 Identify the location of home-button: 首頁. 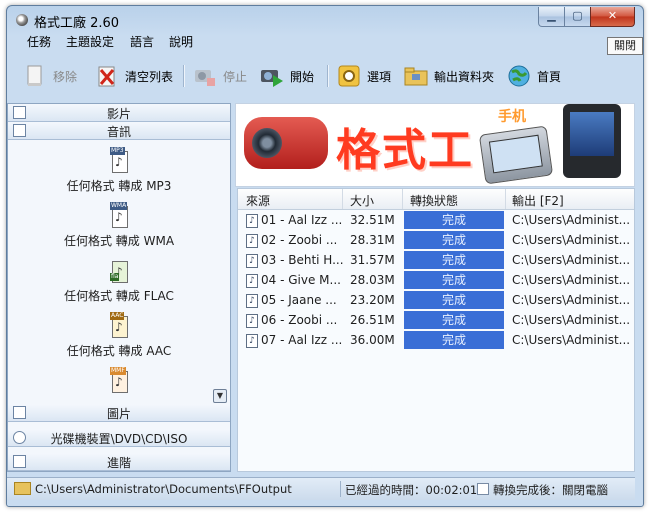
(534, 76).